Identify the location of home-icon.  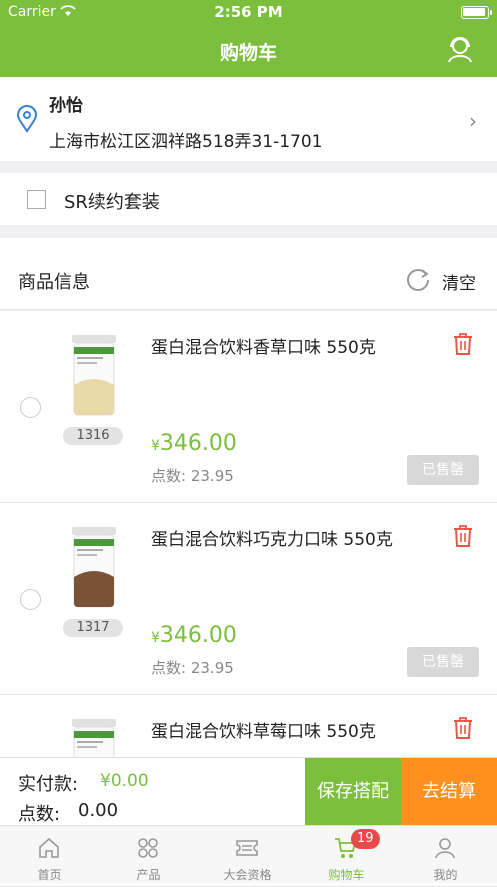
(49, 847).